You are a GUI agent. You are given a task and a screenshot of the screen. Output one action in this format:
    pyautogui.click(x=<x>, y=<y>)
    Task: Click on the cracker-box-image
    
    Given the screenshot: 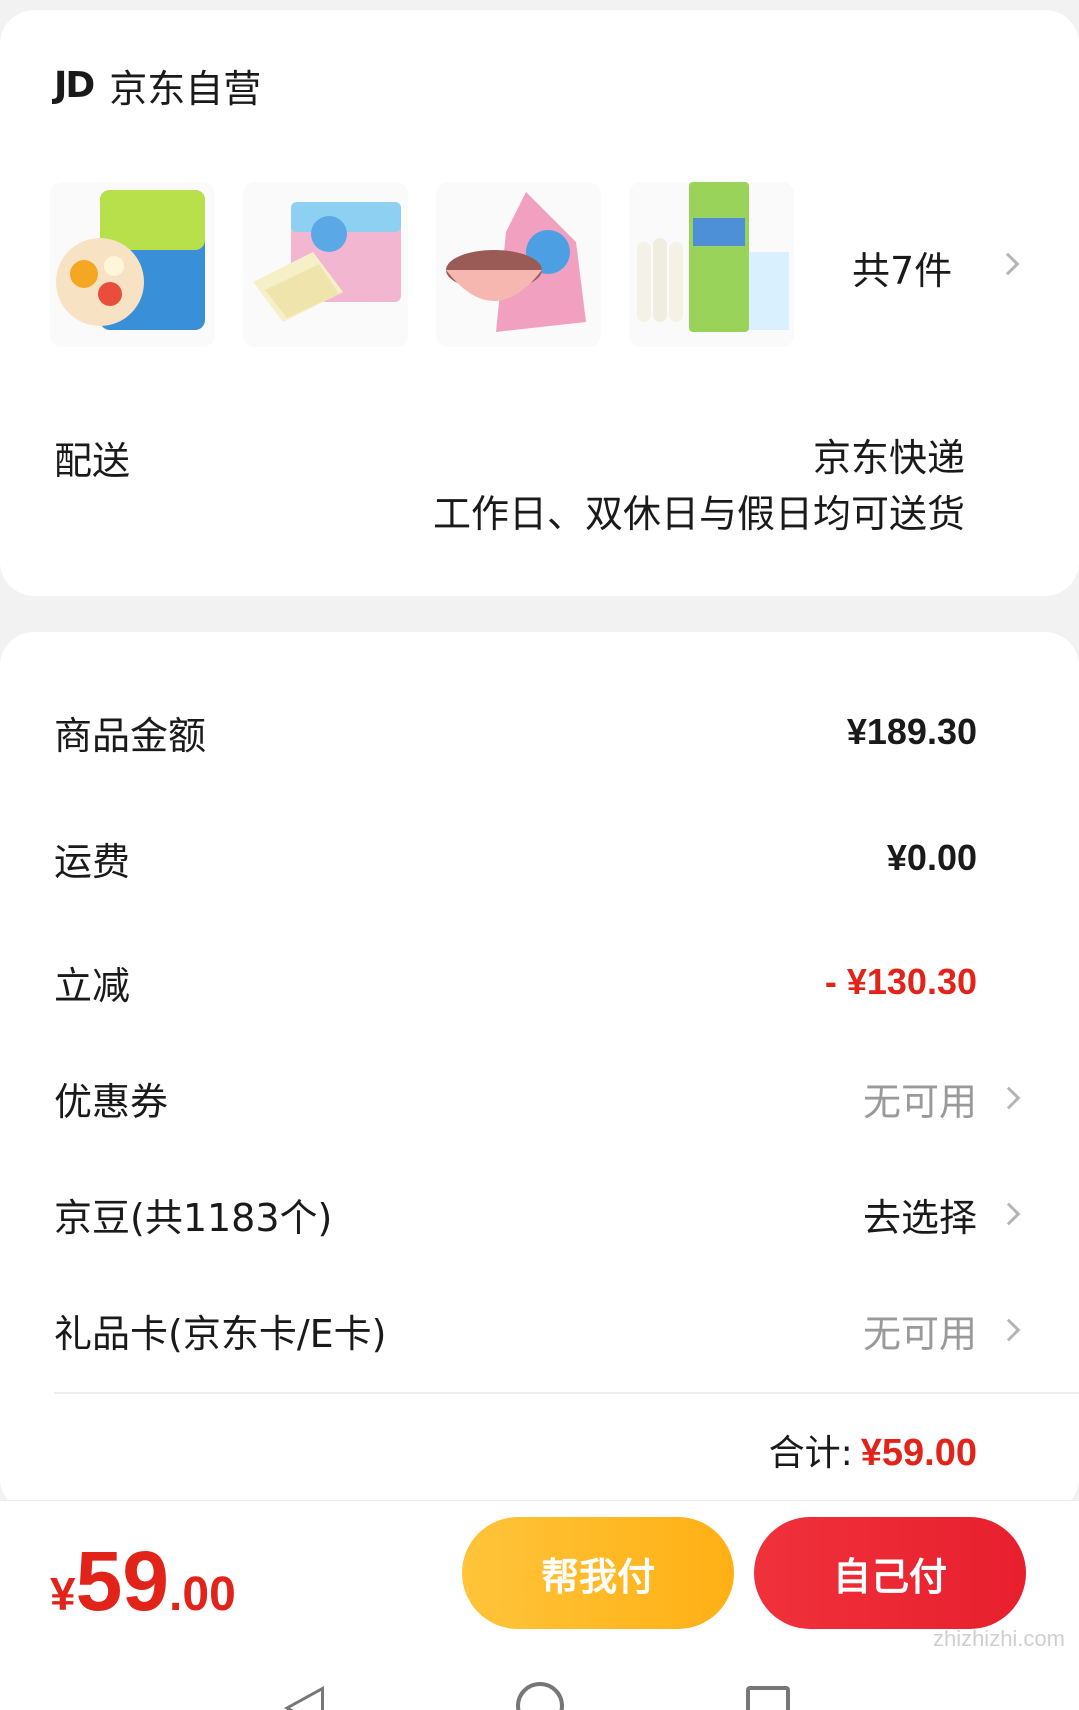 What is the action you would take?
    pyautogui.click(x=327, y=262)
    